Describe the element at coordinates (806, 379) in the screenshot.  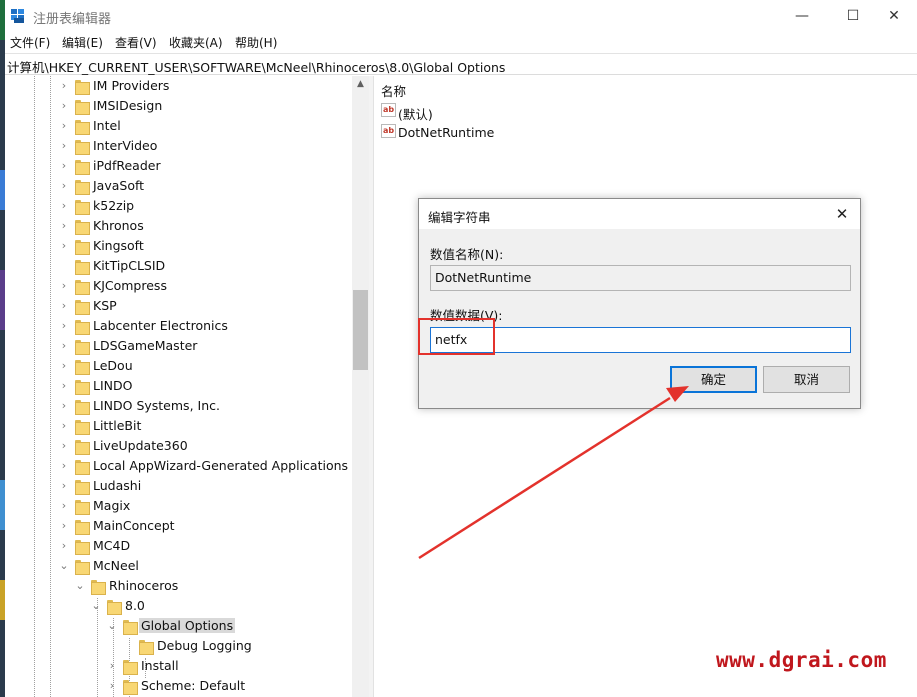
I see `cancel-button: 取消` at that location.